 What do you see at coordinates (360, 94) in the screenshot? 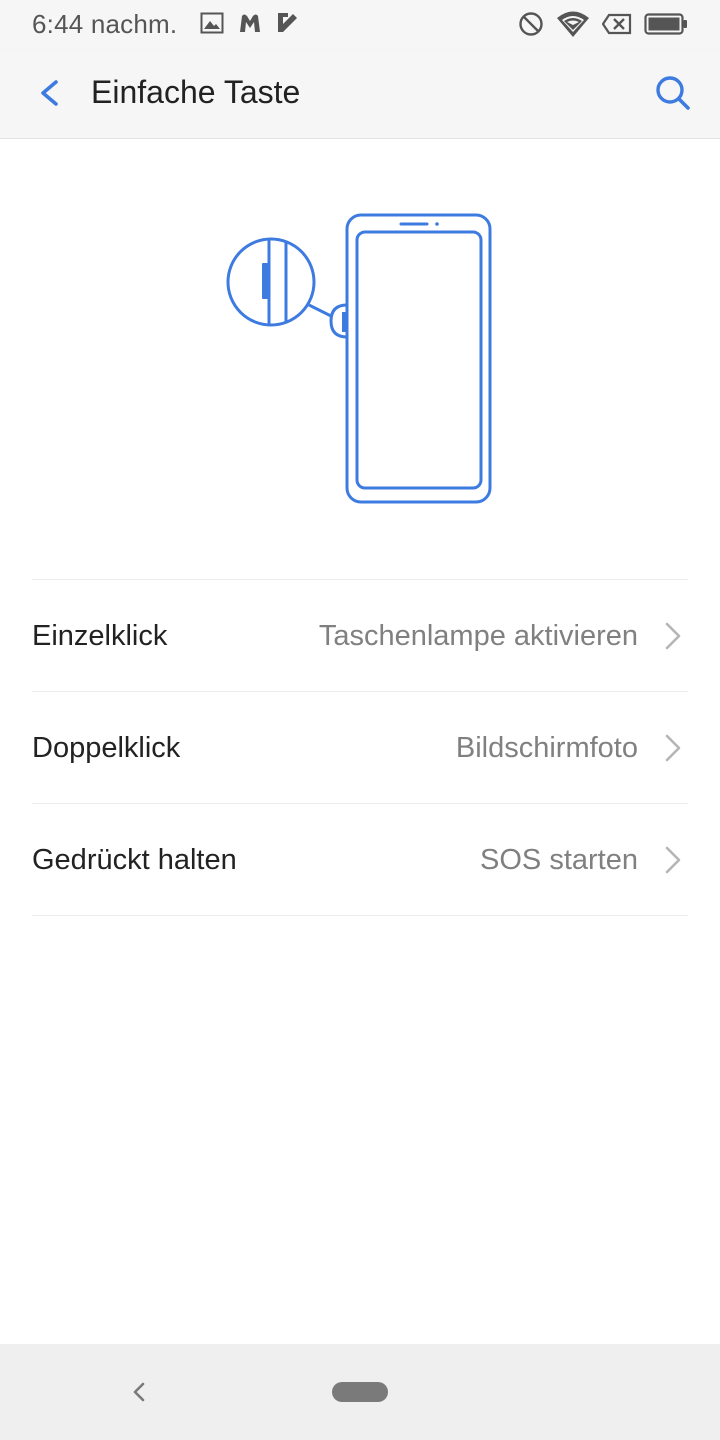
I see `app-bar: Einfache Taste` at bounding box center [360, 94].